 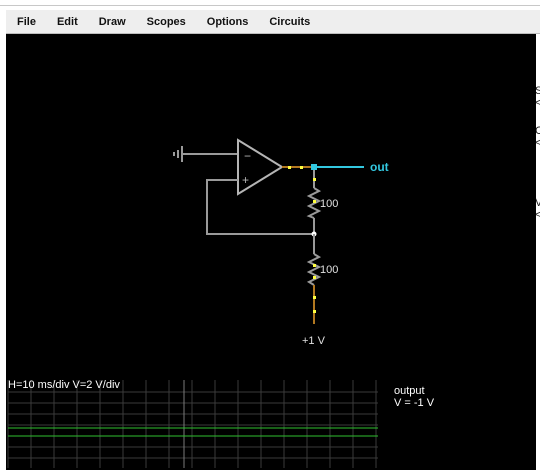 What do you see at coordinates (538, 91) in the screenshot?
I see `right-panel-char-1: S` at bounding box center [538, 91].